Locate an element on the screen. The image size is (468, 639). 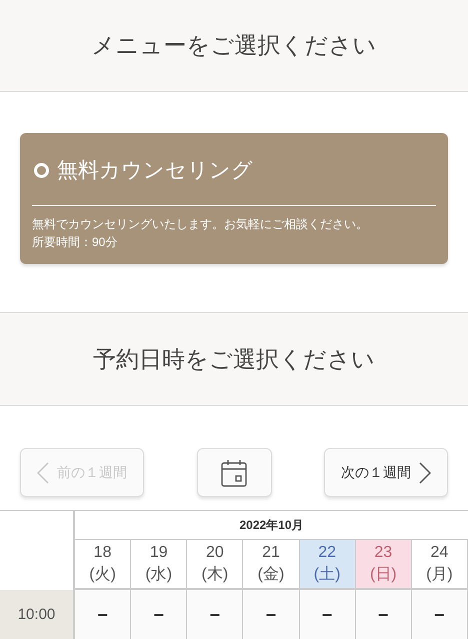
section-title: 予約日時をご選択ください is located at coordinates (234, 359).